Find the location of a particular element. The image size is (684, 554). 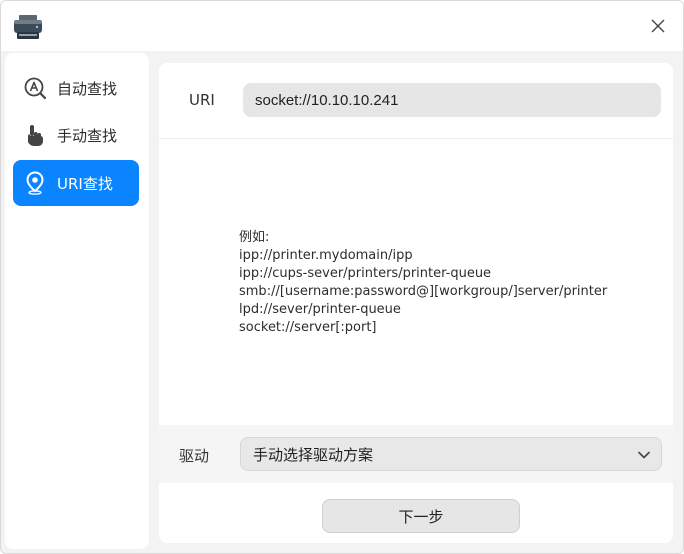

close-icon is located at coordinates (658, 26).